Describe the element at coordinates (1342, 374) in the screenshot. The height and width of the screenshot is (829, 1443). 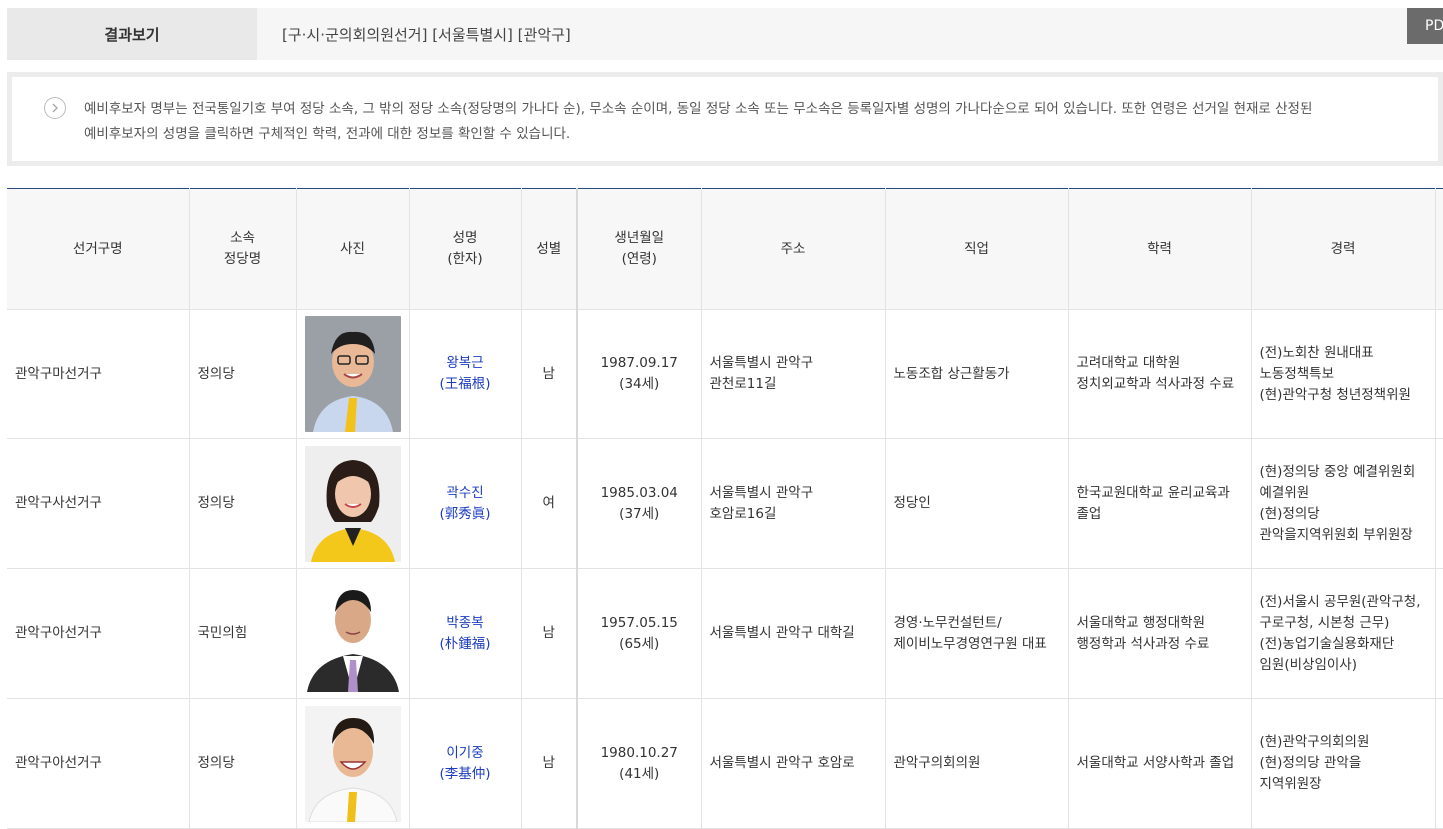
I see `career-cell: (전)노회찬 원내대표 노동정책특보 (현)관악구청 청년정책위원` at that location.